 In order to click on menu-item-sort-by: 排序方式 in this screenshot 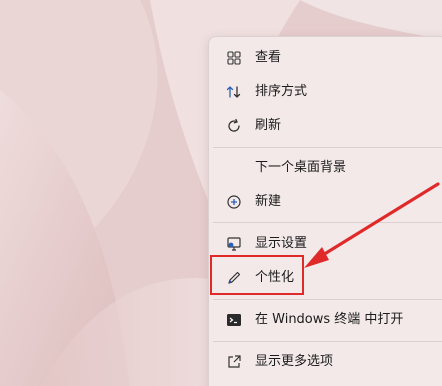, I will do `click(325, 92)`.